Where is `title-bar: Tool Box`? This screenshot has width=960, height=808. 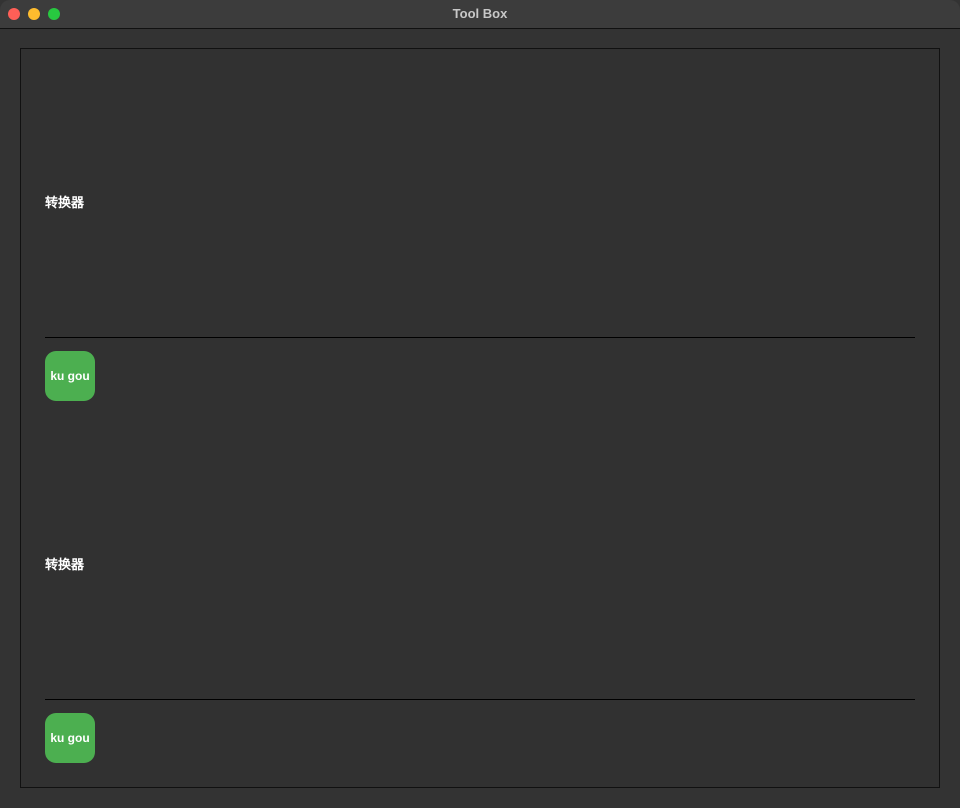 title-bar: Tool Box is located at coordinates (480, 14).